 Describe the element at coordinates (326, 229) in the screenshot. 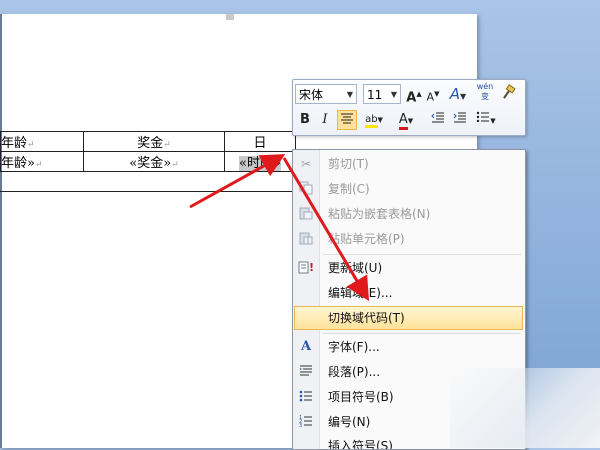

I see `arrow-to-menu-item` at that location.